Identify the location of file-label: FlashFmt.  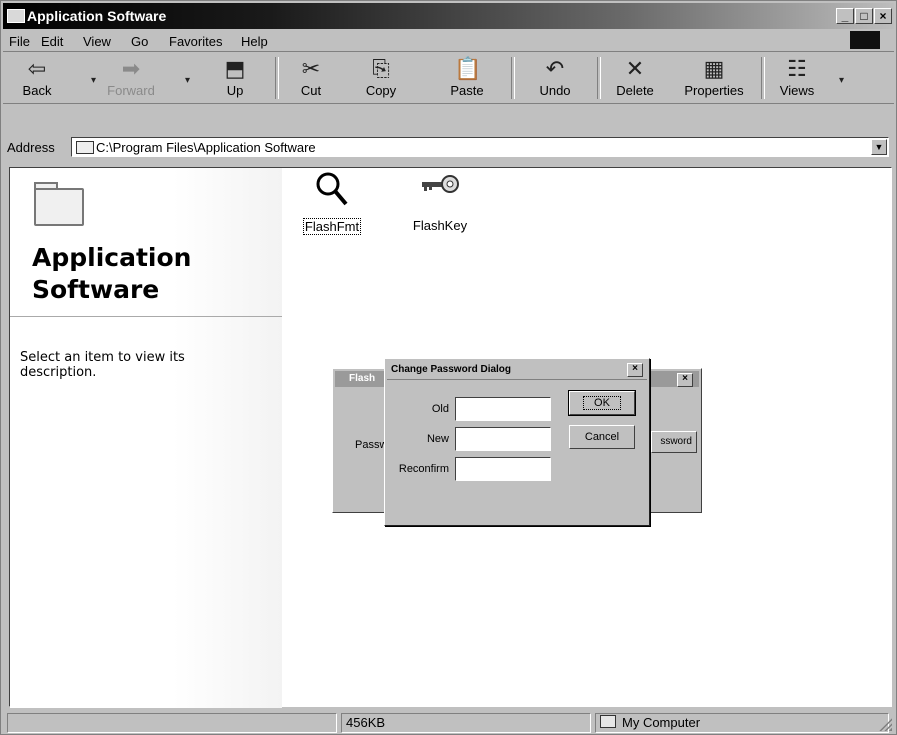
(332, 226).